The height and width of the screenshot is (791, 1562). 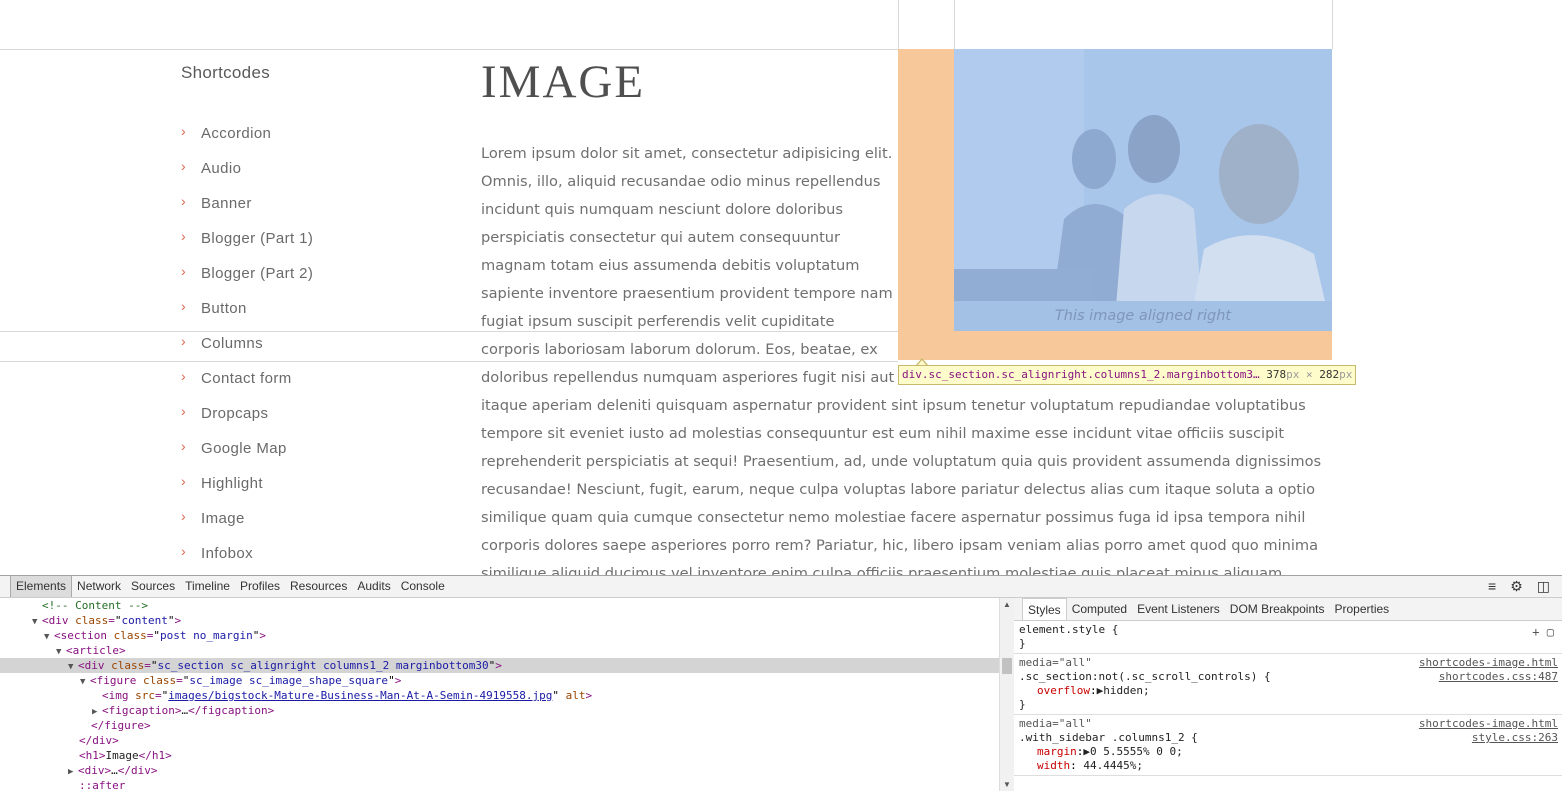 I want to click on execute-icon: ≡, so click(x=1492, y=586).